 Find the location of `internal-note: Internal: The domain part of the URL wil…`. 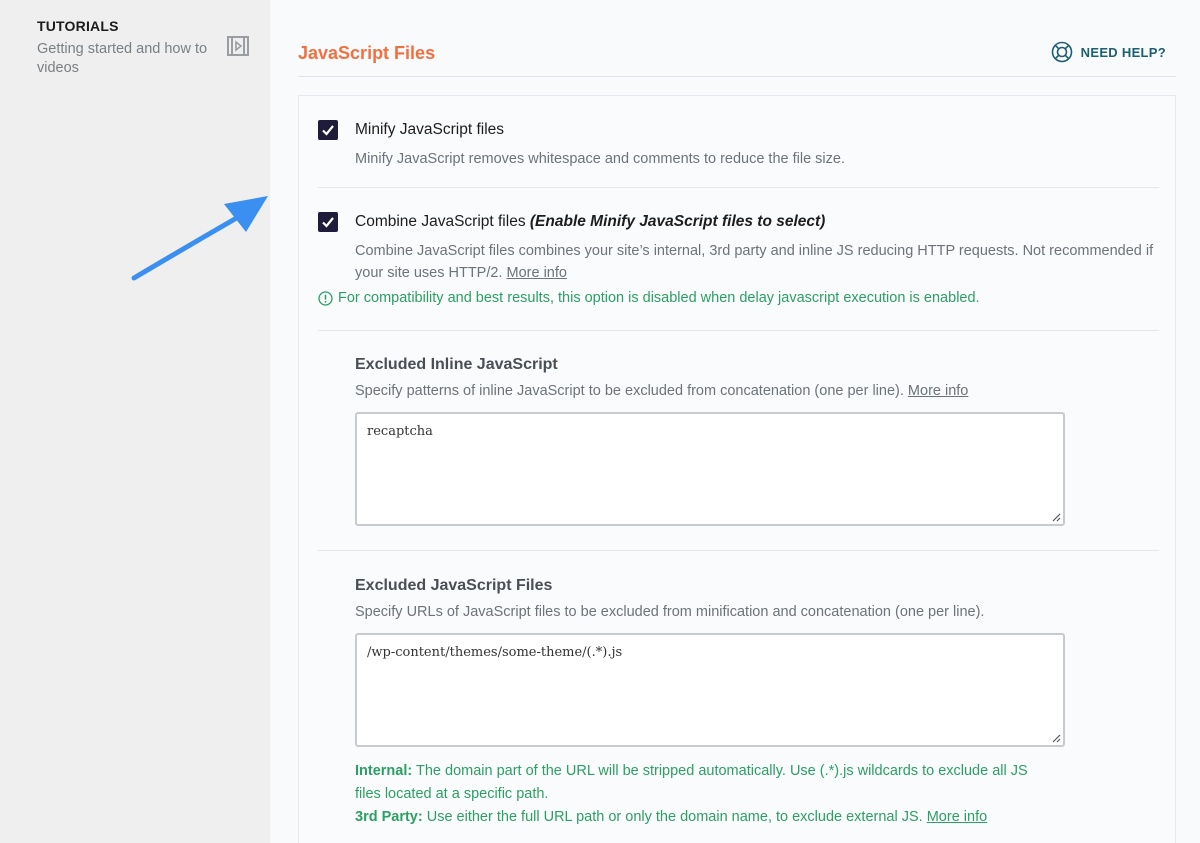

internal-note: Internal: The domain part of the URL wil… is located at coordinates (705, 783).